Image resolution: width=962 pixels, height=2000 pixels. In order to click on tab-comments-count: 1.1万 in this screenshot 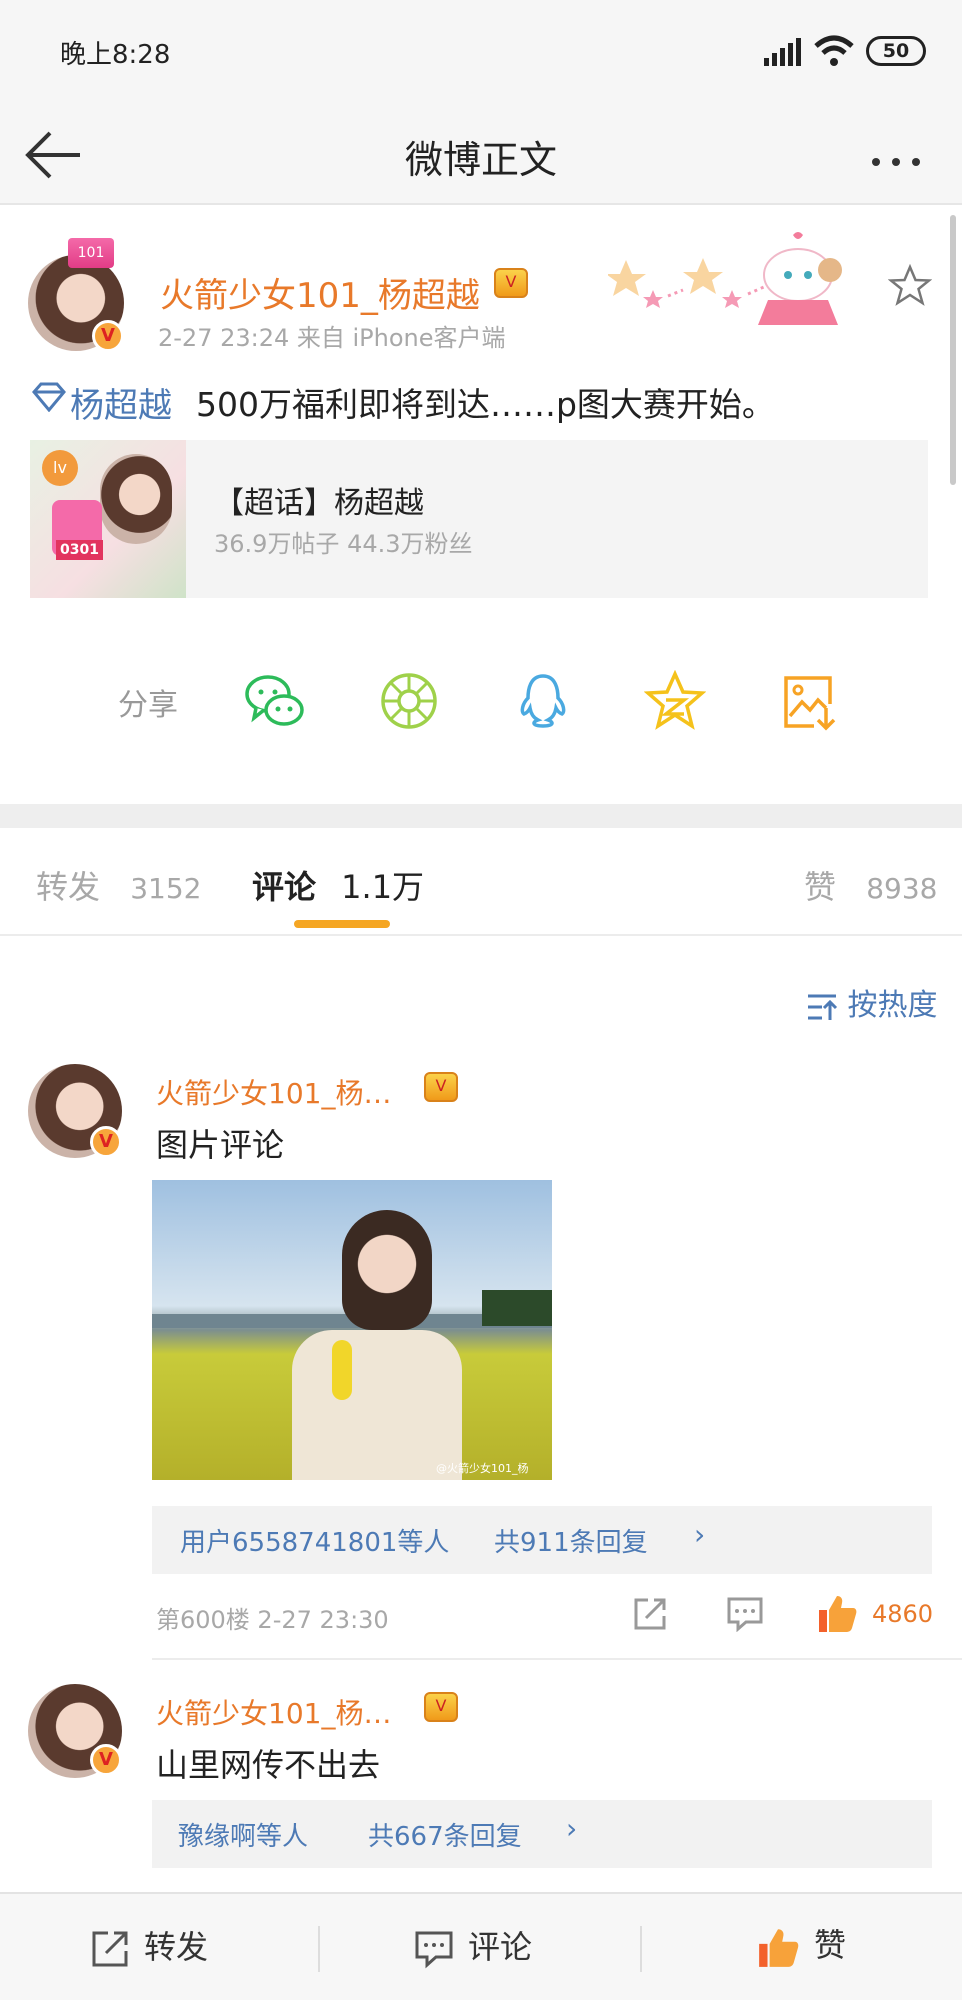, I will do `click(383, 887)`.